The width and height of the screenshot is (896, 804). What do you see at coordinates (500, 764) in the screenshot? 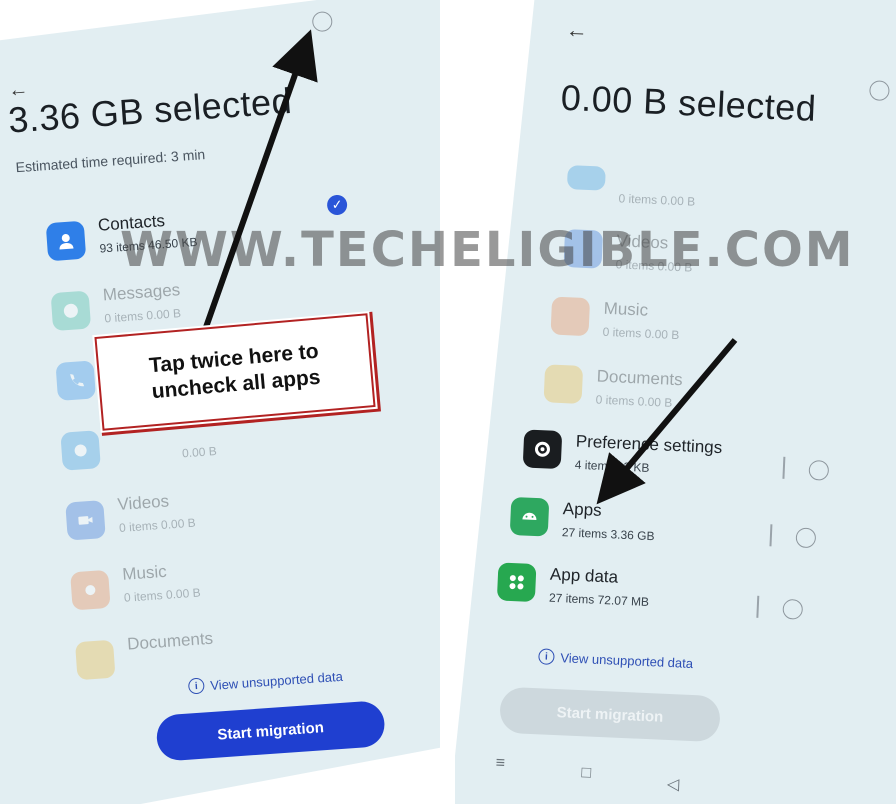
I see `menu-nav-icon: ≡` at bounding box center [500, 764].